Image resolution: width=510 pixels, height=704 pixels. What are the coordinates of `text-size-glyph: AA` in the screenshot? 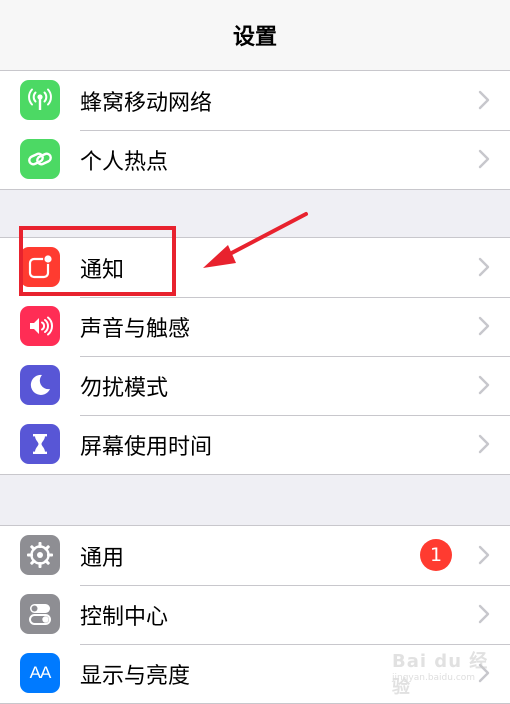 It's located at (40, 672).